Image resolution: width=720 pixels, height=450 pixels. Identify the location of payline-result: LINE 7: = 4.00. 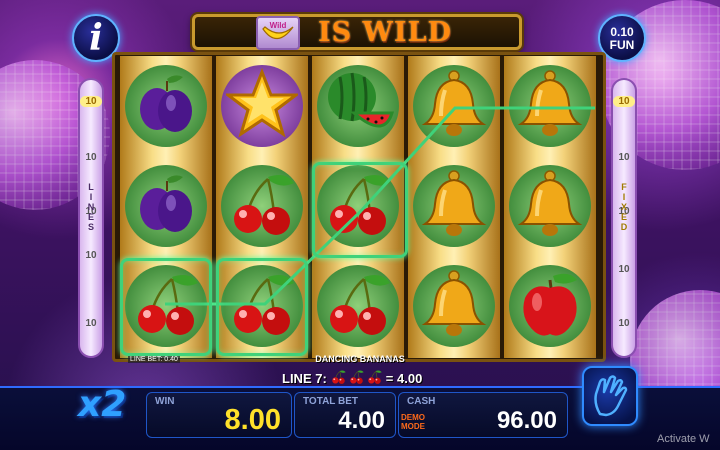
(352, 378).